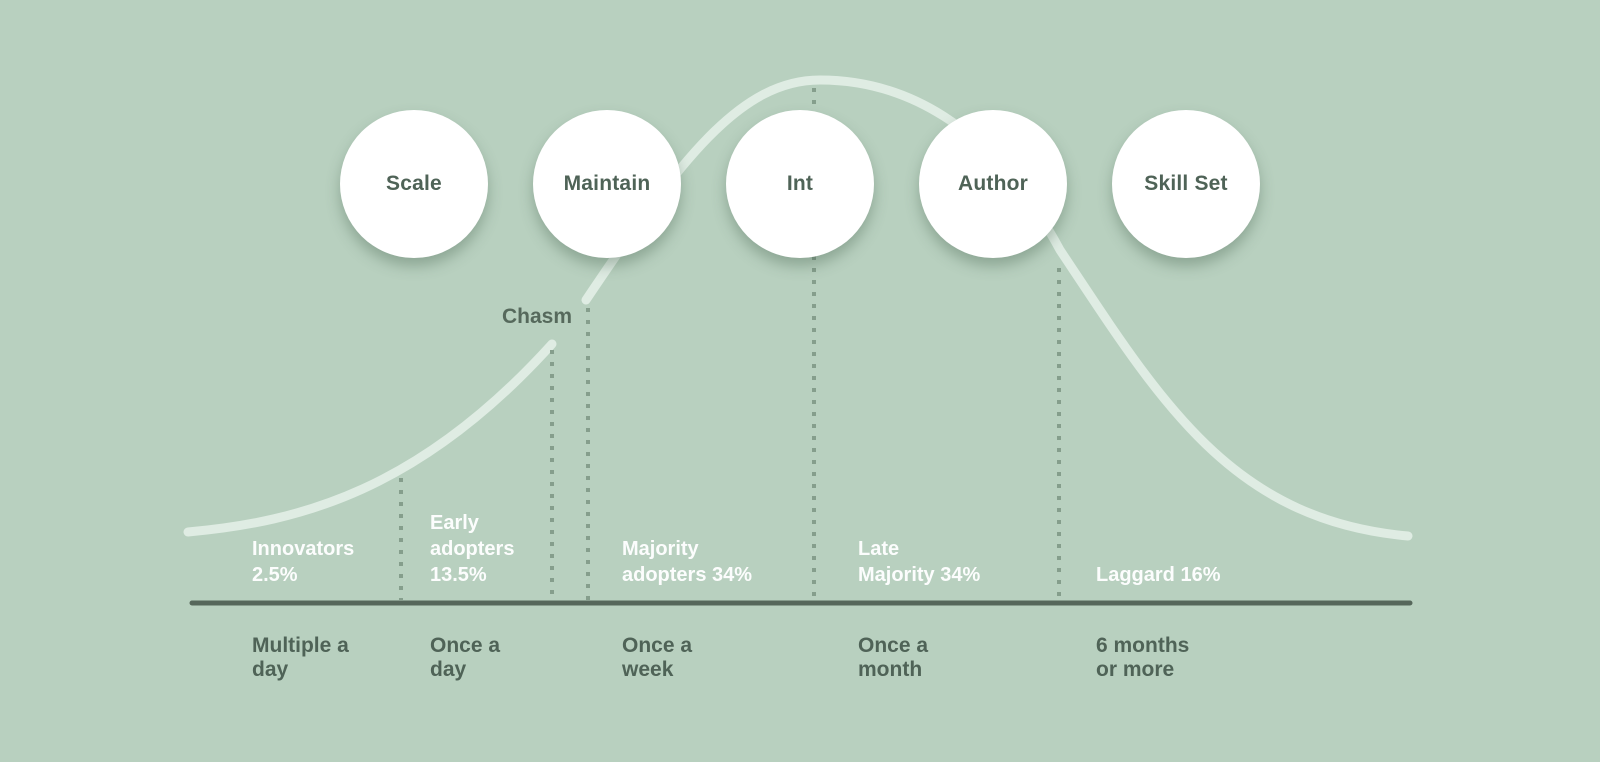 The image size is (1600, 762). I want to click on segment-name: Laggard 16%, so click(1158, 575).